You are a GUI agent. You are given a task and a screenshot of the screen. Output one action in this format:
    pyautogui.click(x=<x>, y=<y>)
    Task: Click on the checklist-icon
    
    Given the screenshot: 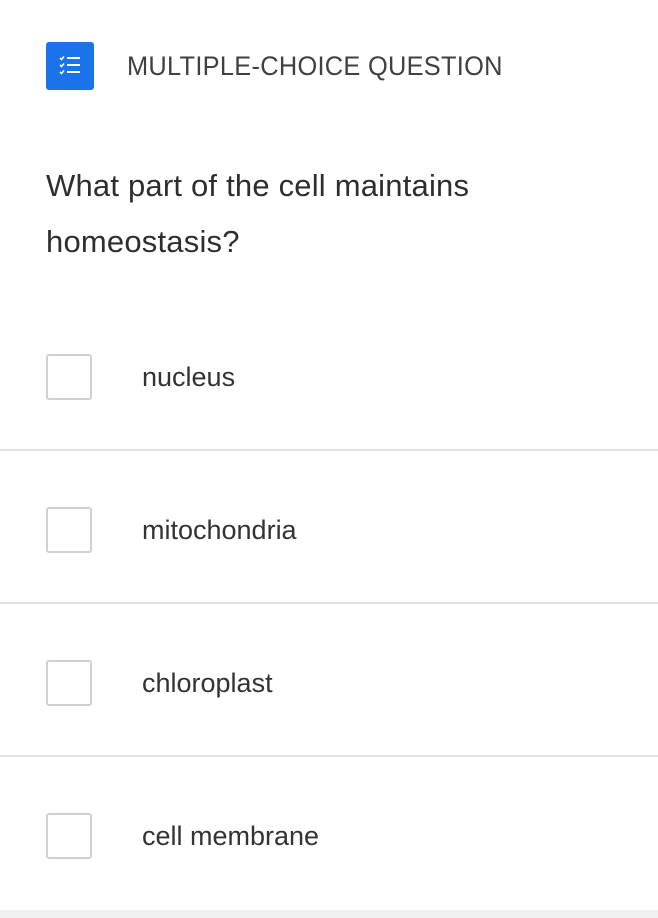 What is the action you would take?
    pyautogui.click(x=69, y=65)
    